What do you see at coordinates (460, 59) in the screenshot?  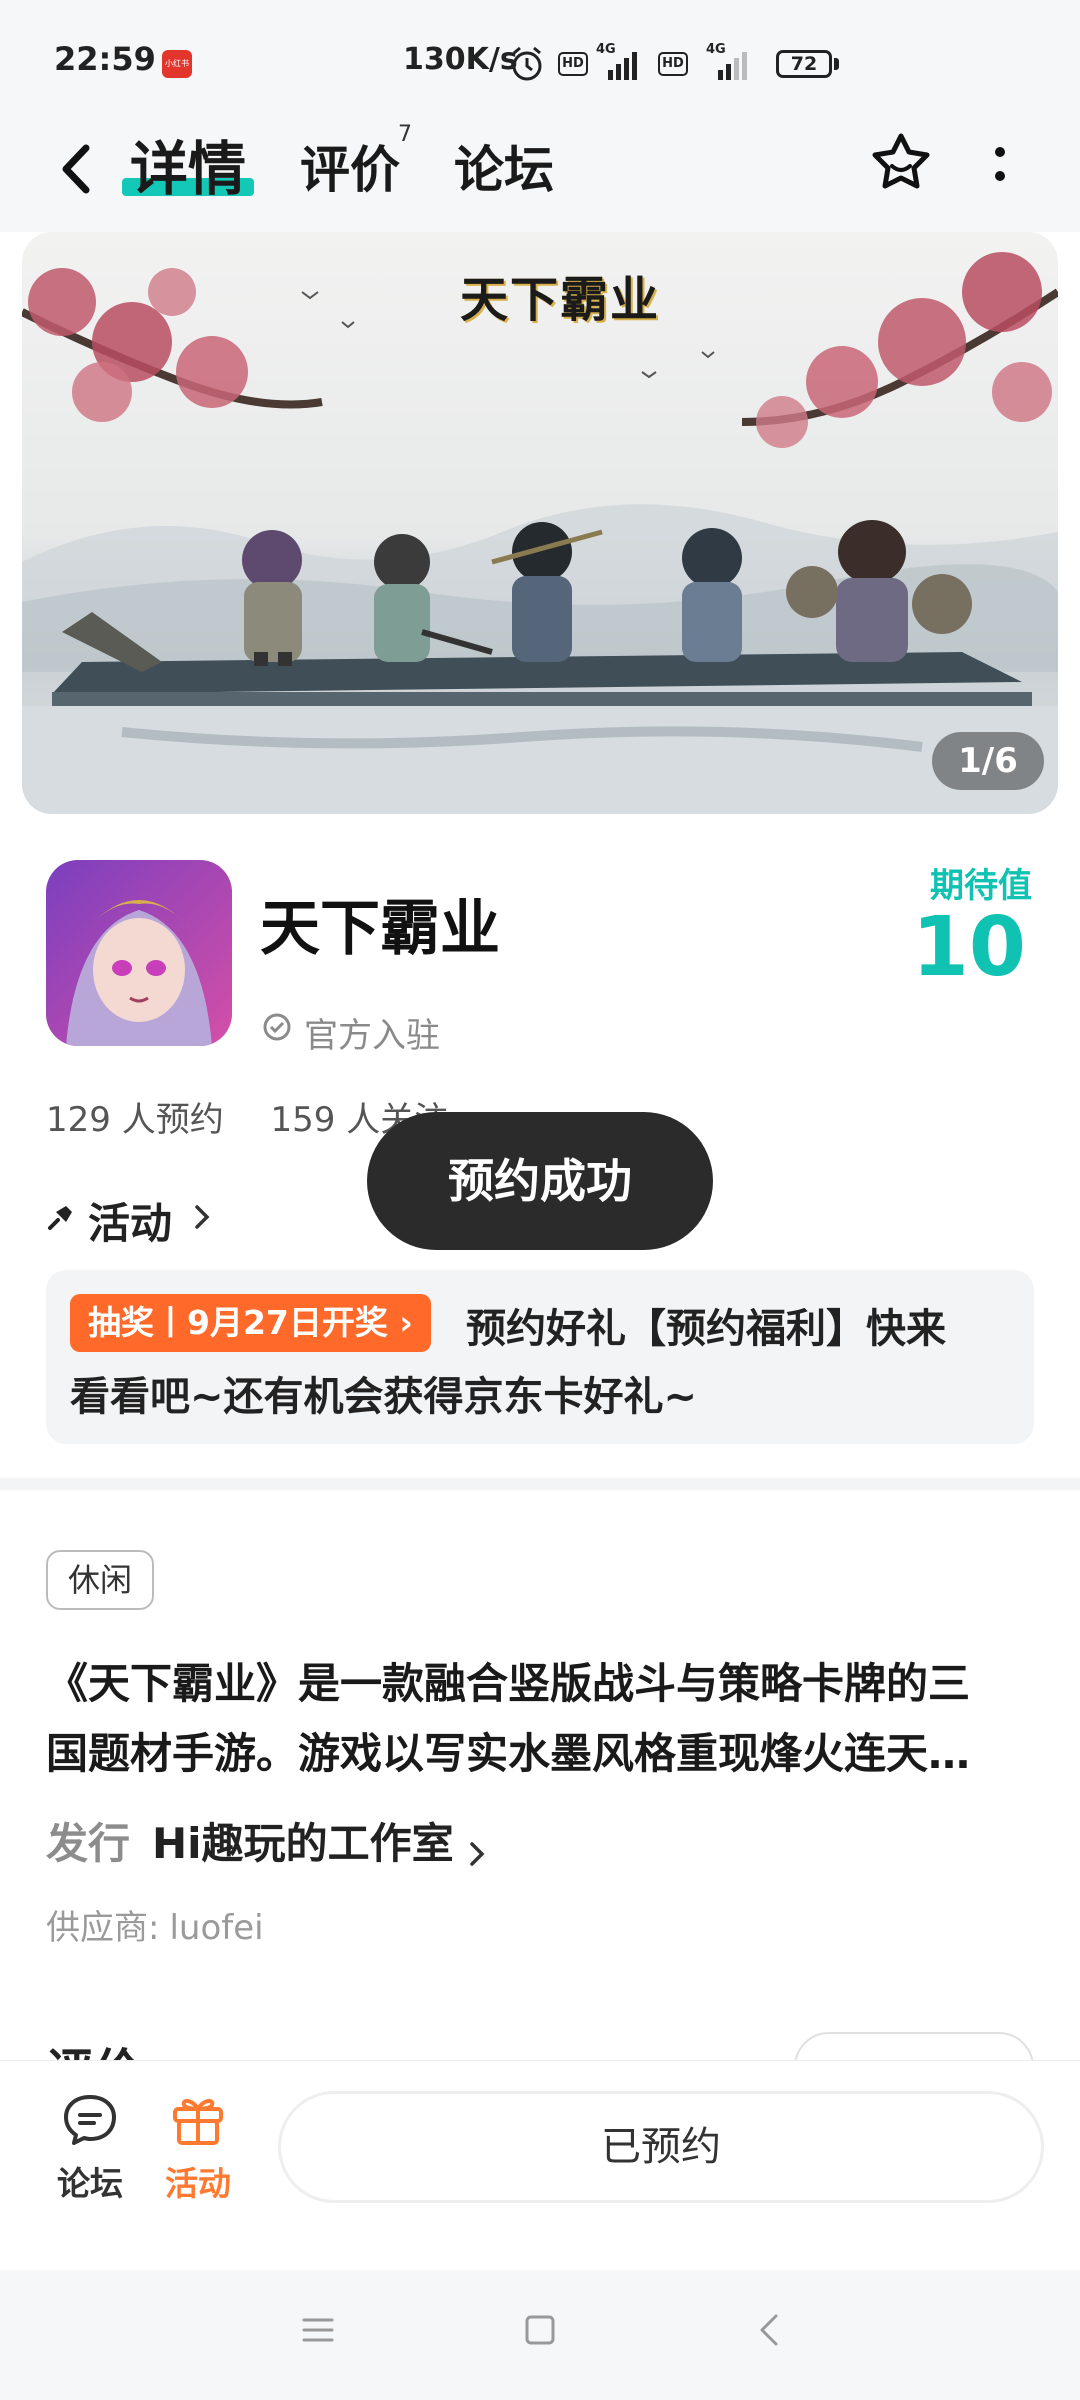 I see `network-speed: 130K/s` at bounding box center [460, 59].